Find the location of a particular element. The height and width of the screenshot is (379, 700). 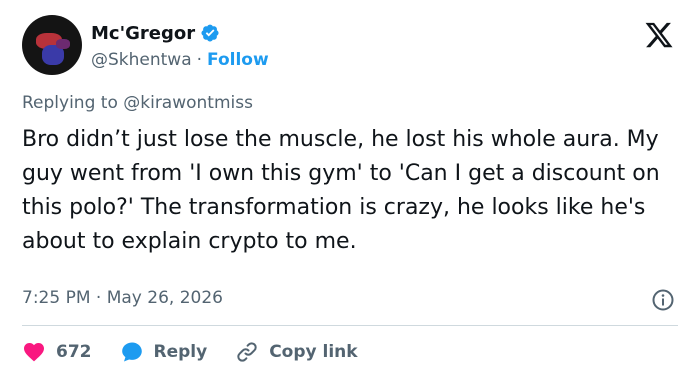

reply-button: Reply is located at coordinates (164, 352).